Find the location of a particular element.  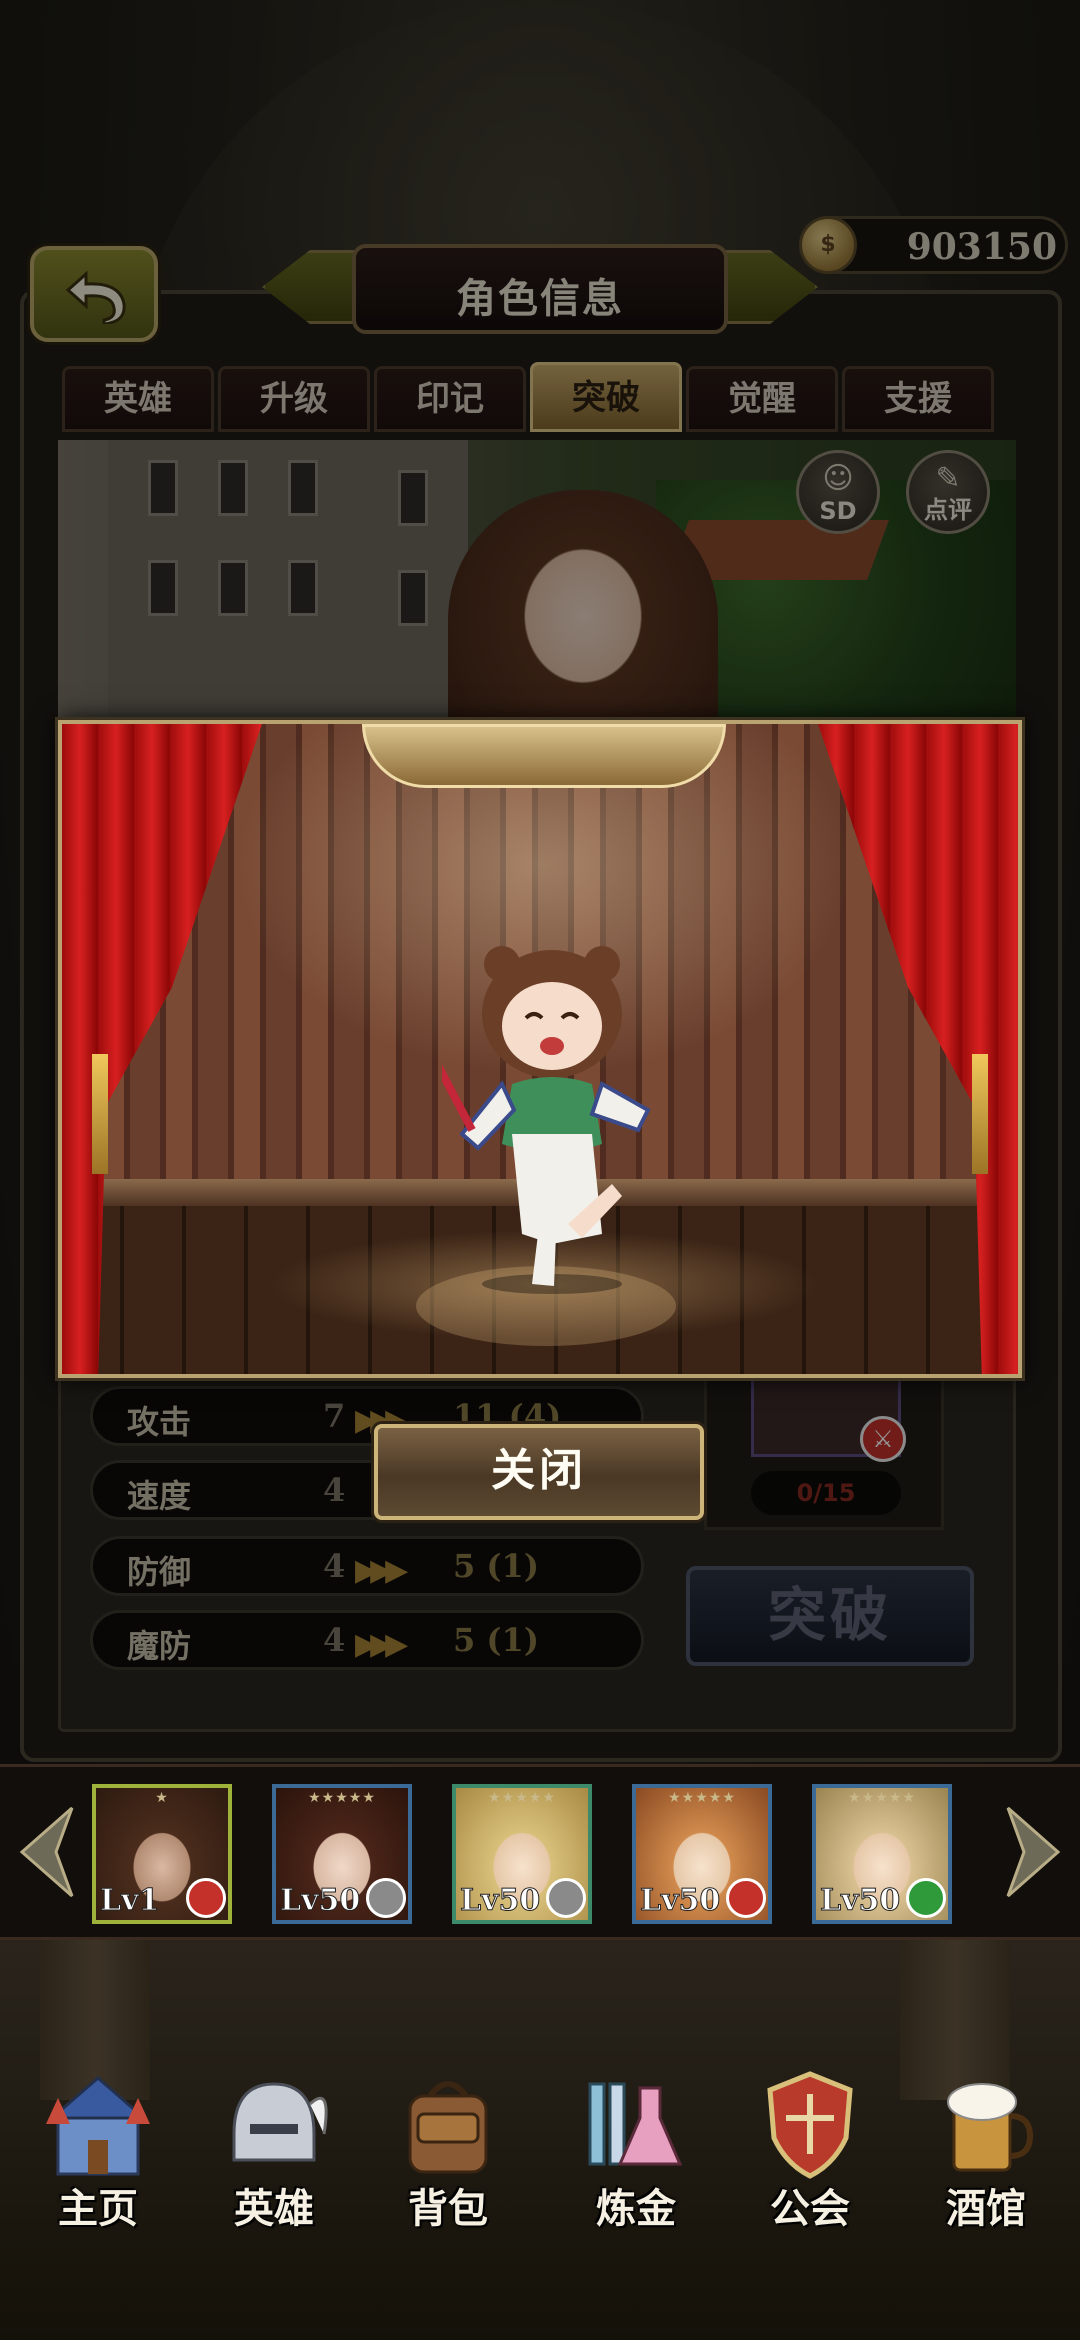

tassel-left is located at coordinates (100, 1114).